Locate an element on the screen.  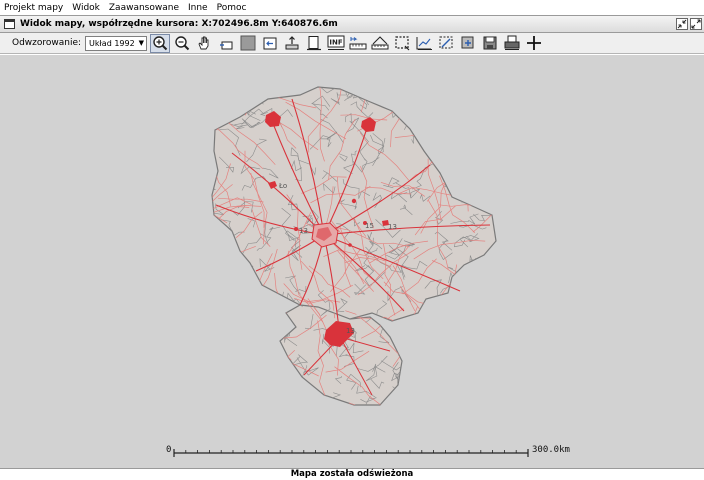
info-icon: INF is located at coordinates (336, 42).